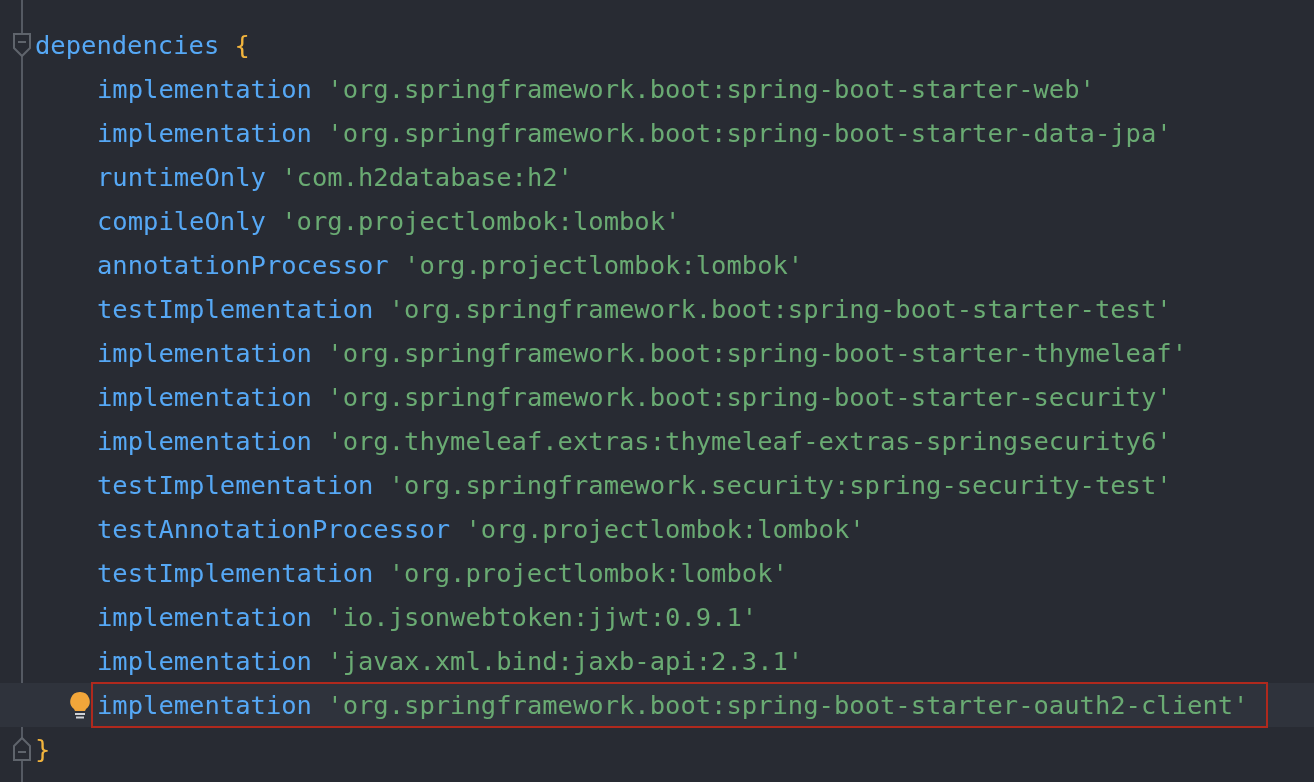 The image size is (1314, 782). I want to click on code-line: testImplementation 'org.projectlombok:lombok', so click(442, 573).